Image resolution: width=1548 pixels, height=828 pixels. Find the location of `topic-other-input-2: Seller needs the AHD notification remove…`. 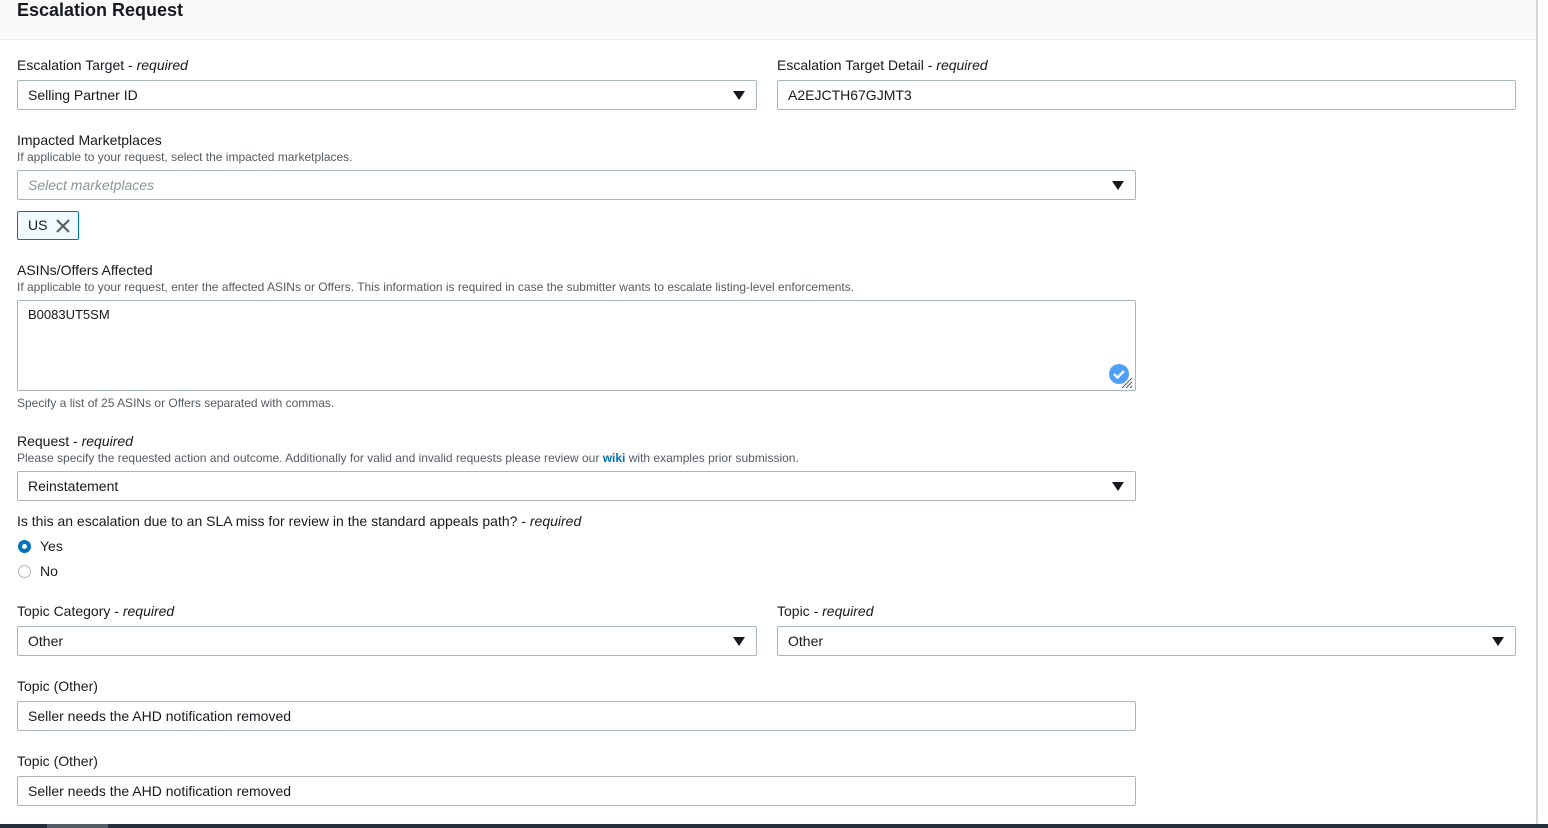

topic-other-input-2: Seller needs the AHD notification remove… is located at coordinates (576, 791).